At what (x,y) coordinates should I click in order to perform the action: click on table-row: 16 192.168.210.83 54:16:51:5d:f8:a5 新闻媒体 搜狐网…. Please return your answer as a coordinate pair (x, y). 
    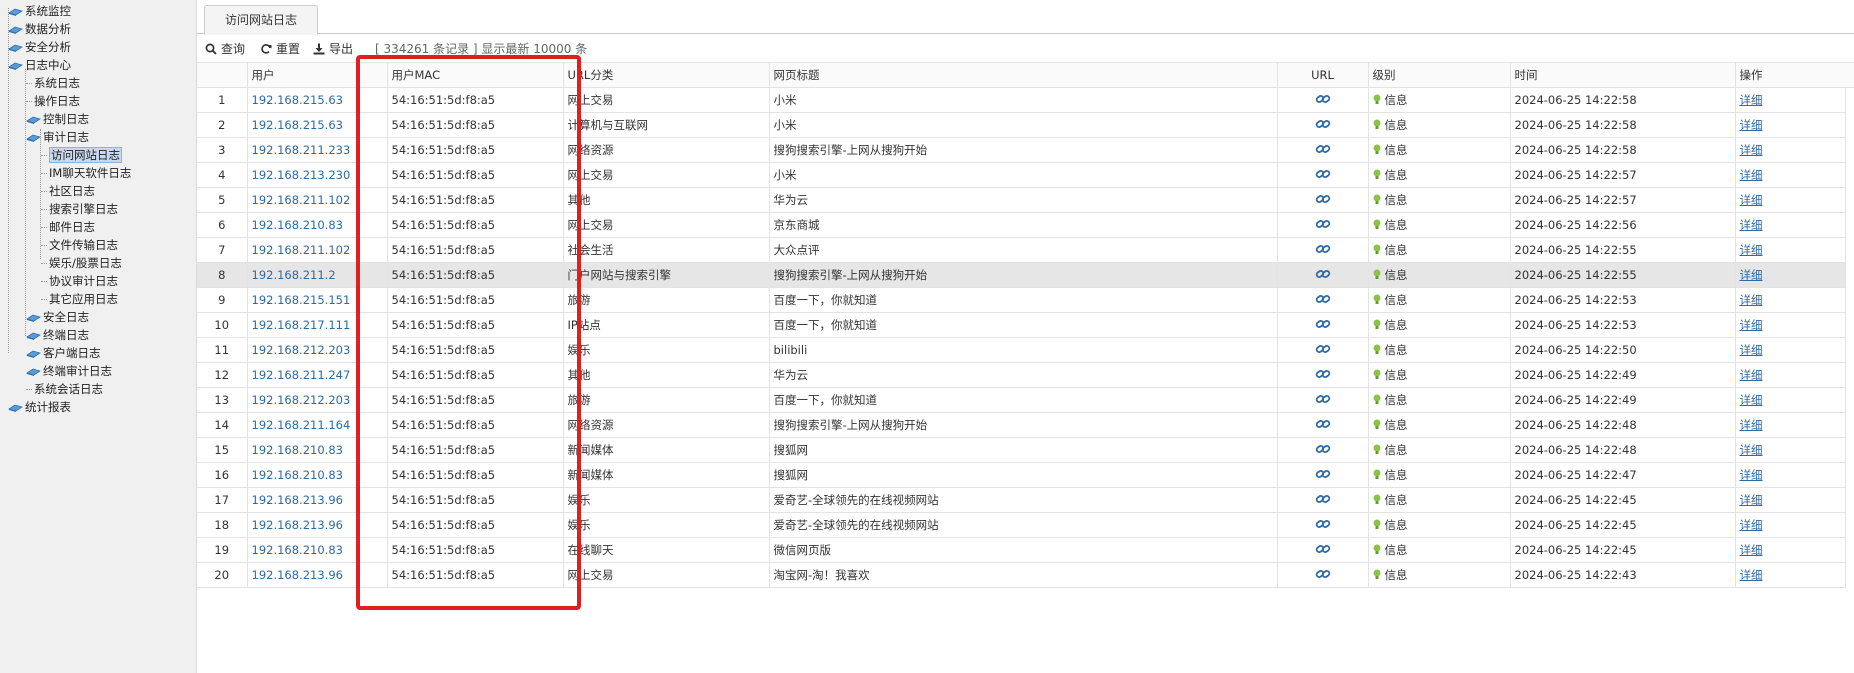
    Looking at the image, I should click on (1021, 475).